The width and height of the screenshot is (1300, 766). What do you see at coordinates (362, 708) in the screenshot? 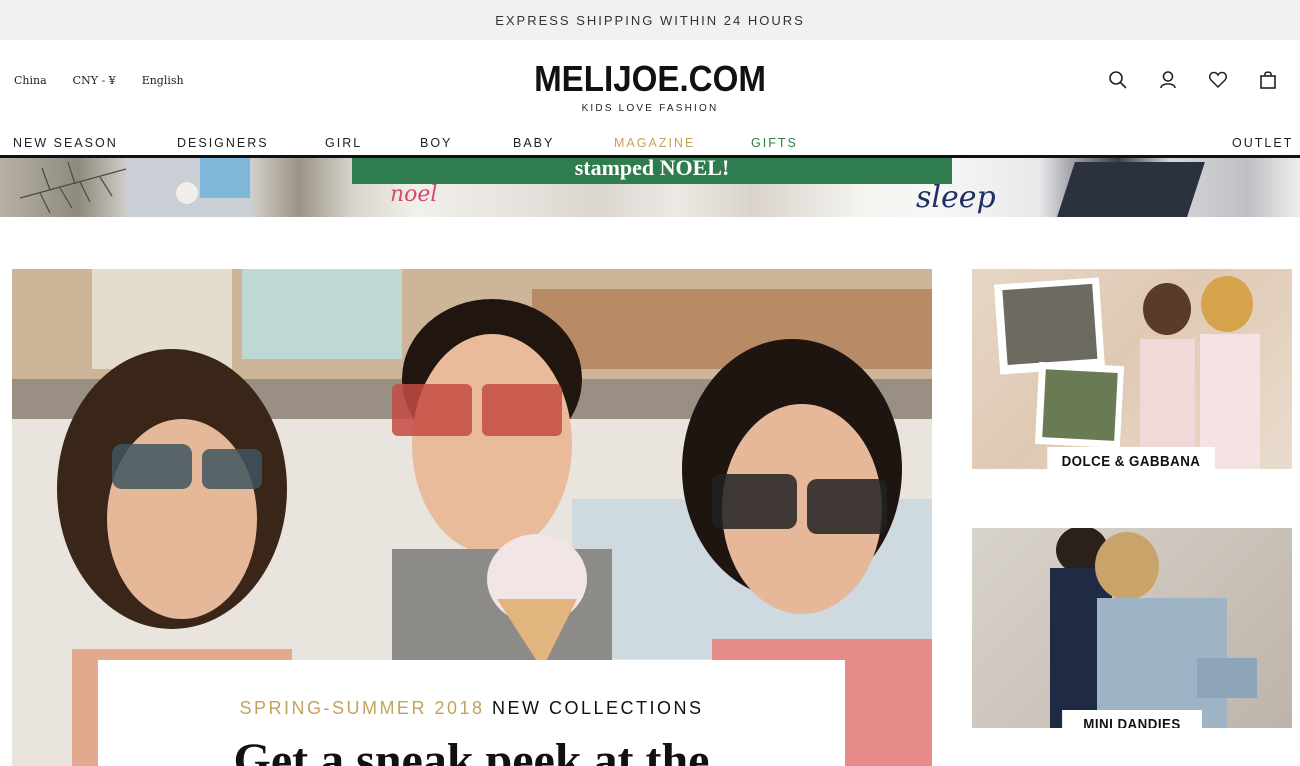
I see `hero-kicker-season: SPRING-SUMMER 2018` at bounding box center [362, 708].